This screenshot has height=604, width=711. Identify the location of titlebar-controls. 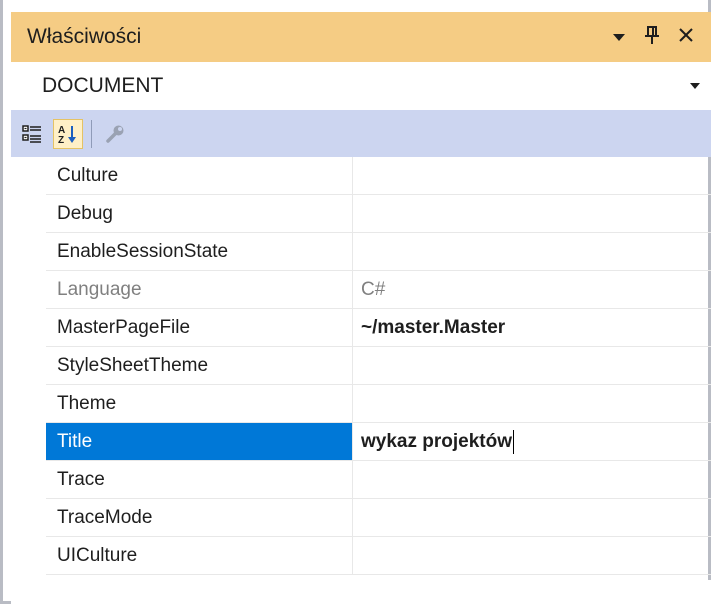
(653, 37).